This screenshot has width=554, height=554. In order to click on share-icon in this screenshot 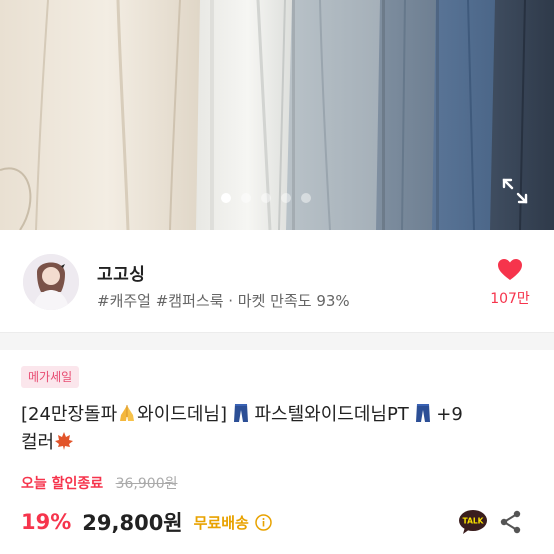, I will do `click(511, 522)`.